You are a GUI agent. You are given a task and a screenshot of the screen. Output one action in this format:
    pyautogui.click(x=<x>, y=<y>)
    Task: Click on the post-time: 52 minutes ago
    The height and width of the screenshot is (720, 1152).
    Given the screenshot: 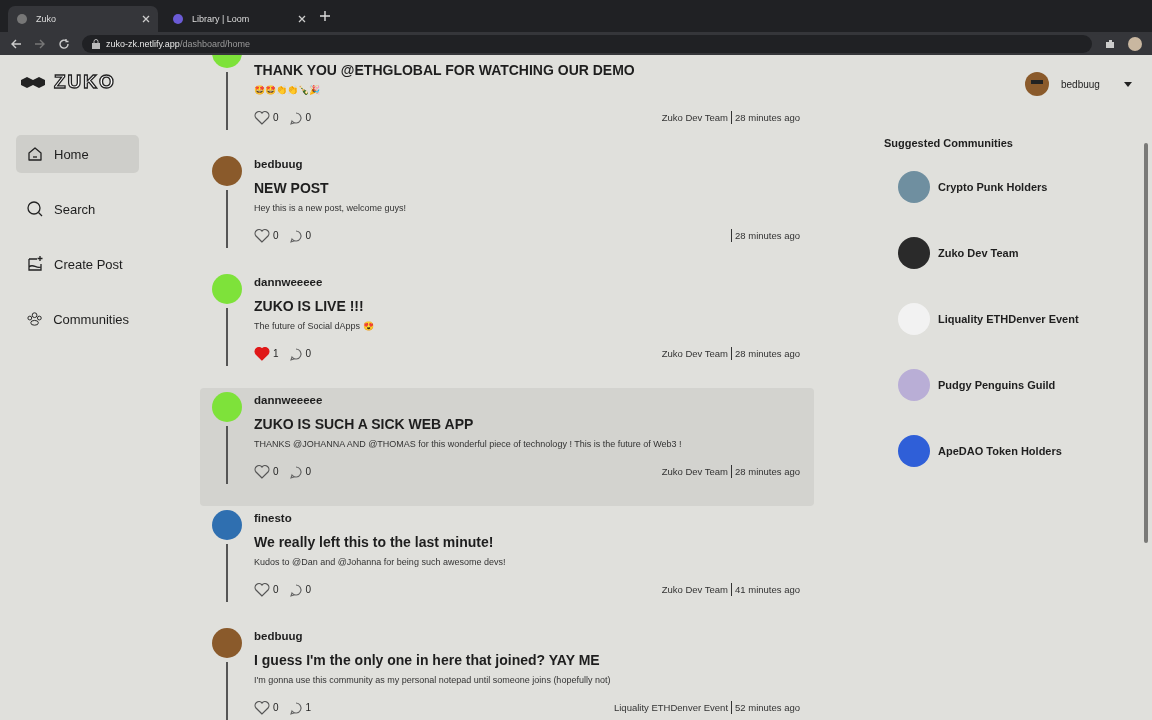 What is the action you would take?
    pyautogui.click(x=767, y=707)
    